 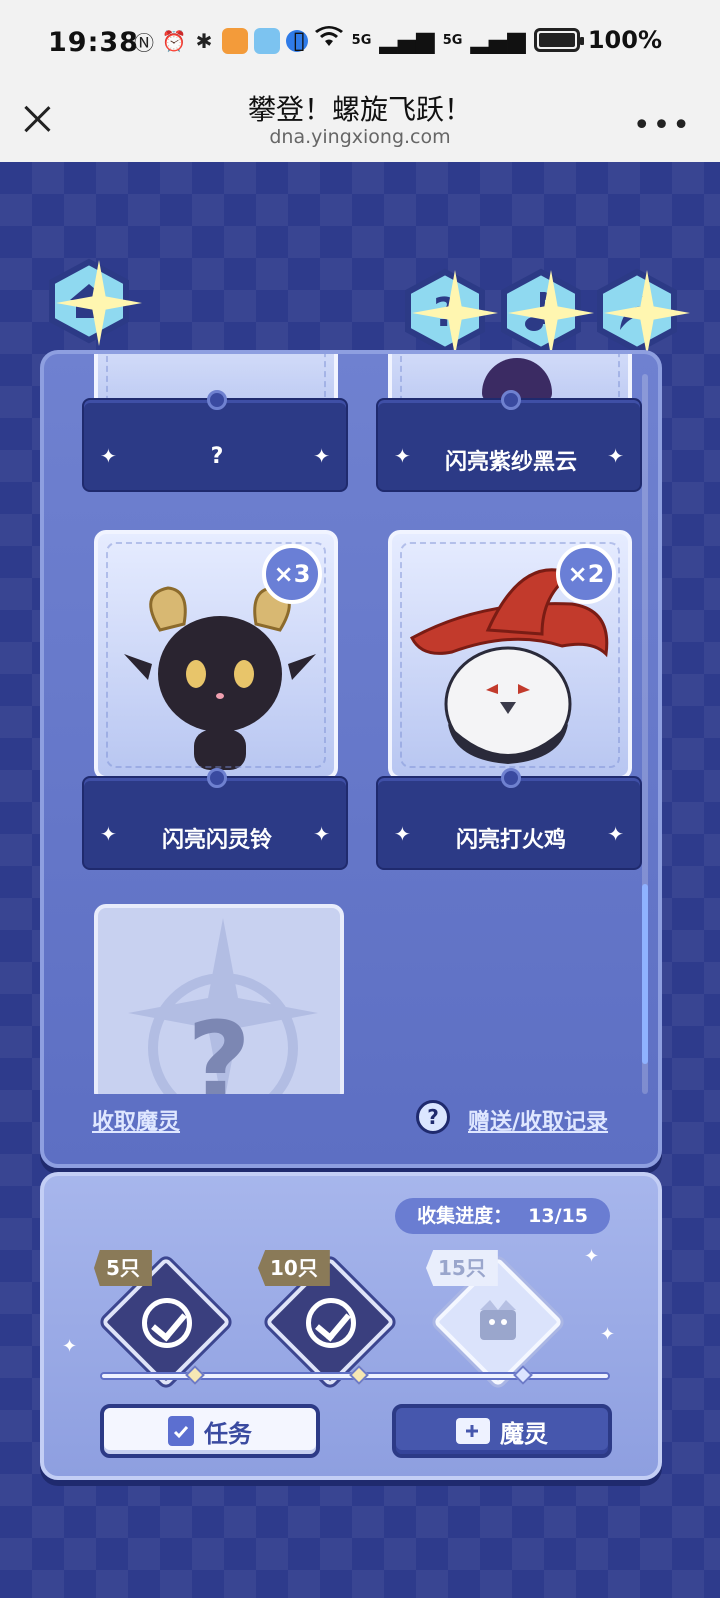 What do you see at coordinates (558, 1216) in the screenshot?
I see `progress-value: 13/15` at bounding box center [558, 1216].